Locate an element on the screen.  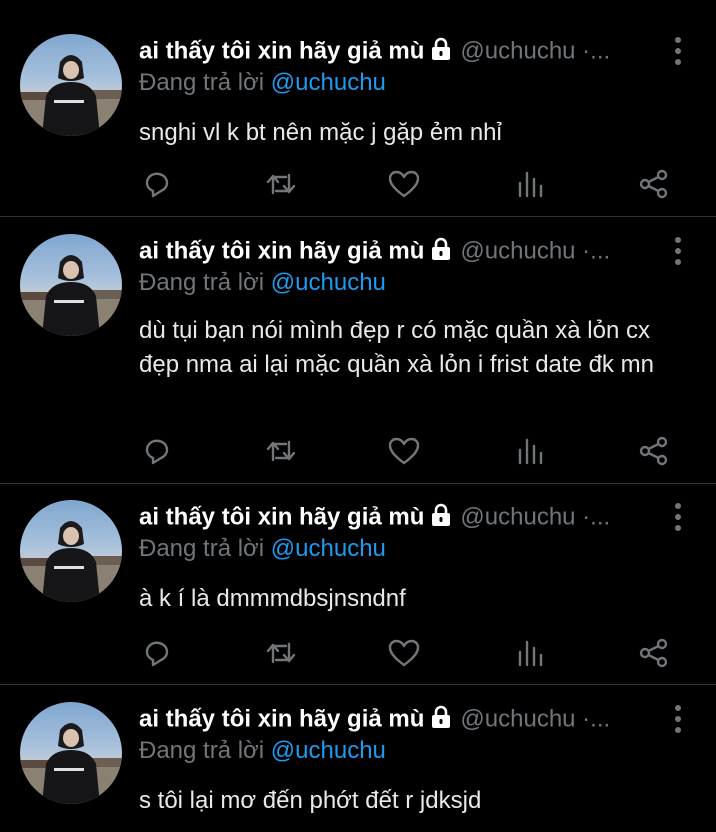
tweet-text: s tôi lại mơ đến phớt đết r jdksjd is located at coordinates (310, 800).